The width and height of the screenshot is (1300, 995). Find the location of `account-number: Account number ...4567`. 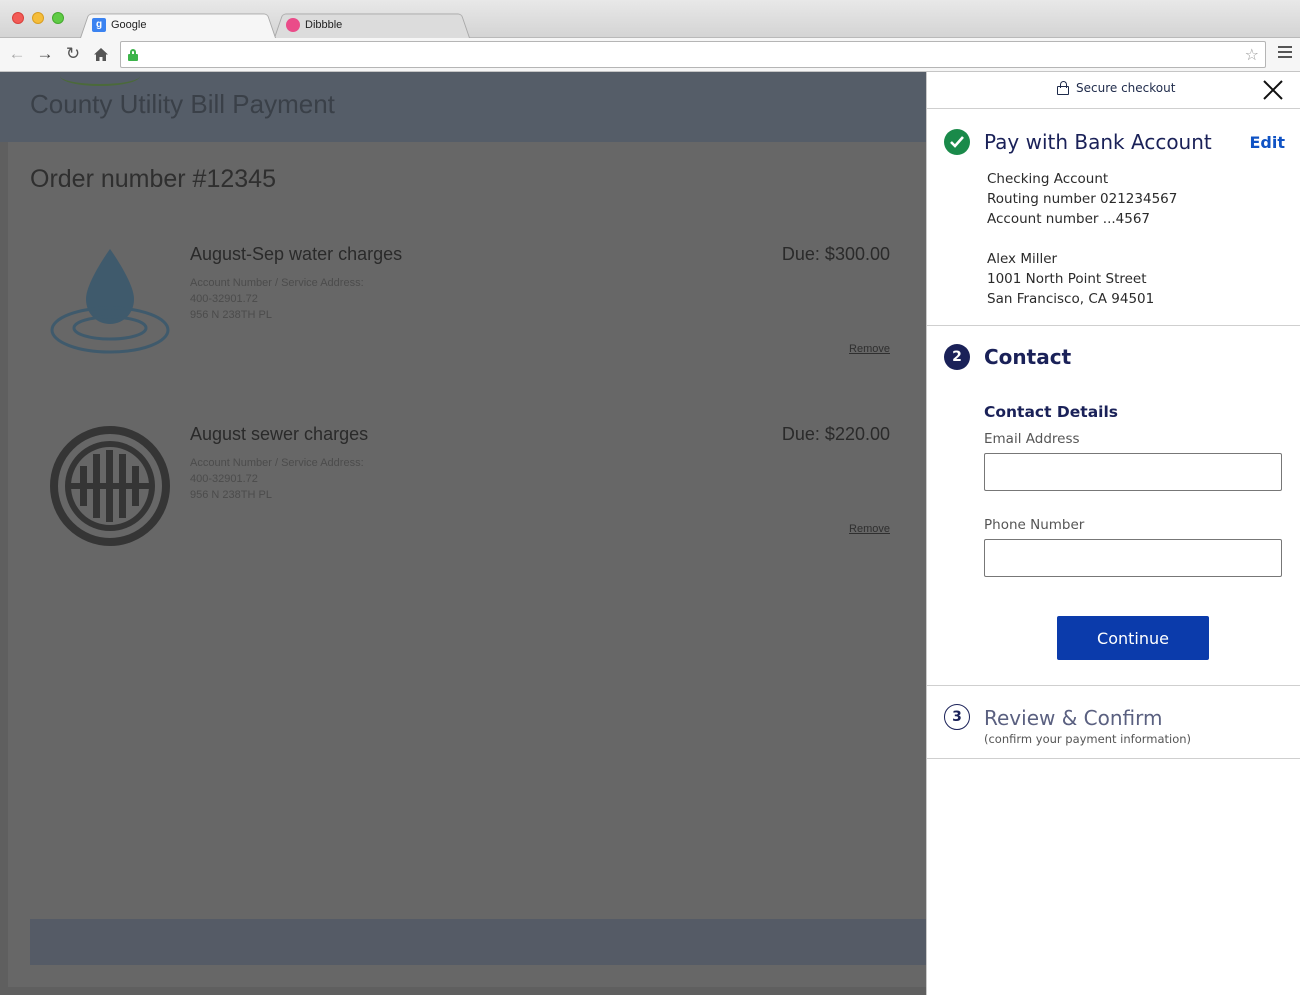

account-number: Account number ...4567 is located at coordinates (1069, 219).